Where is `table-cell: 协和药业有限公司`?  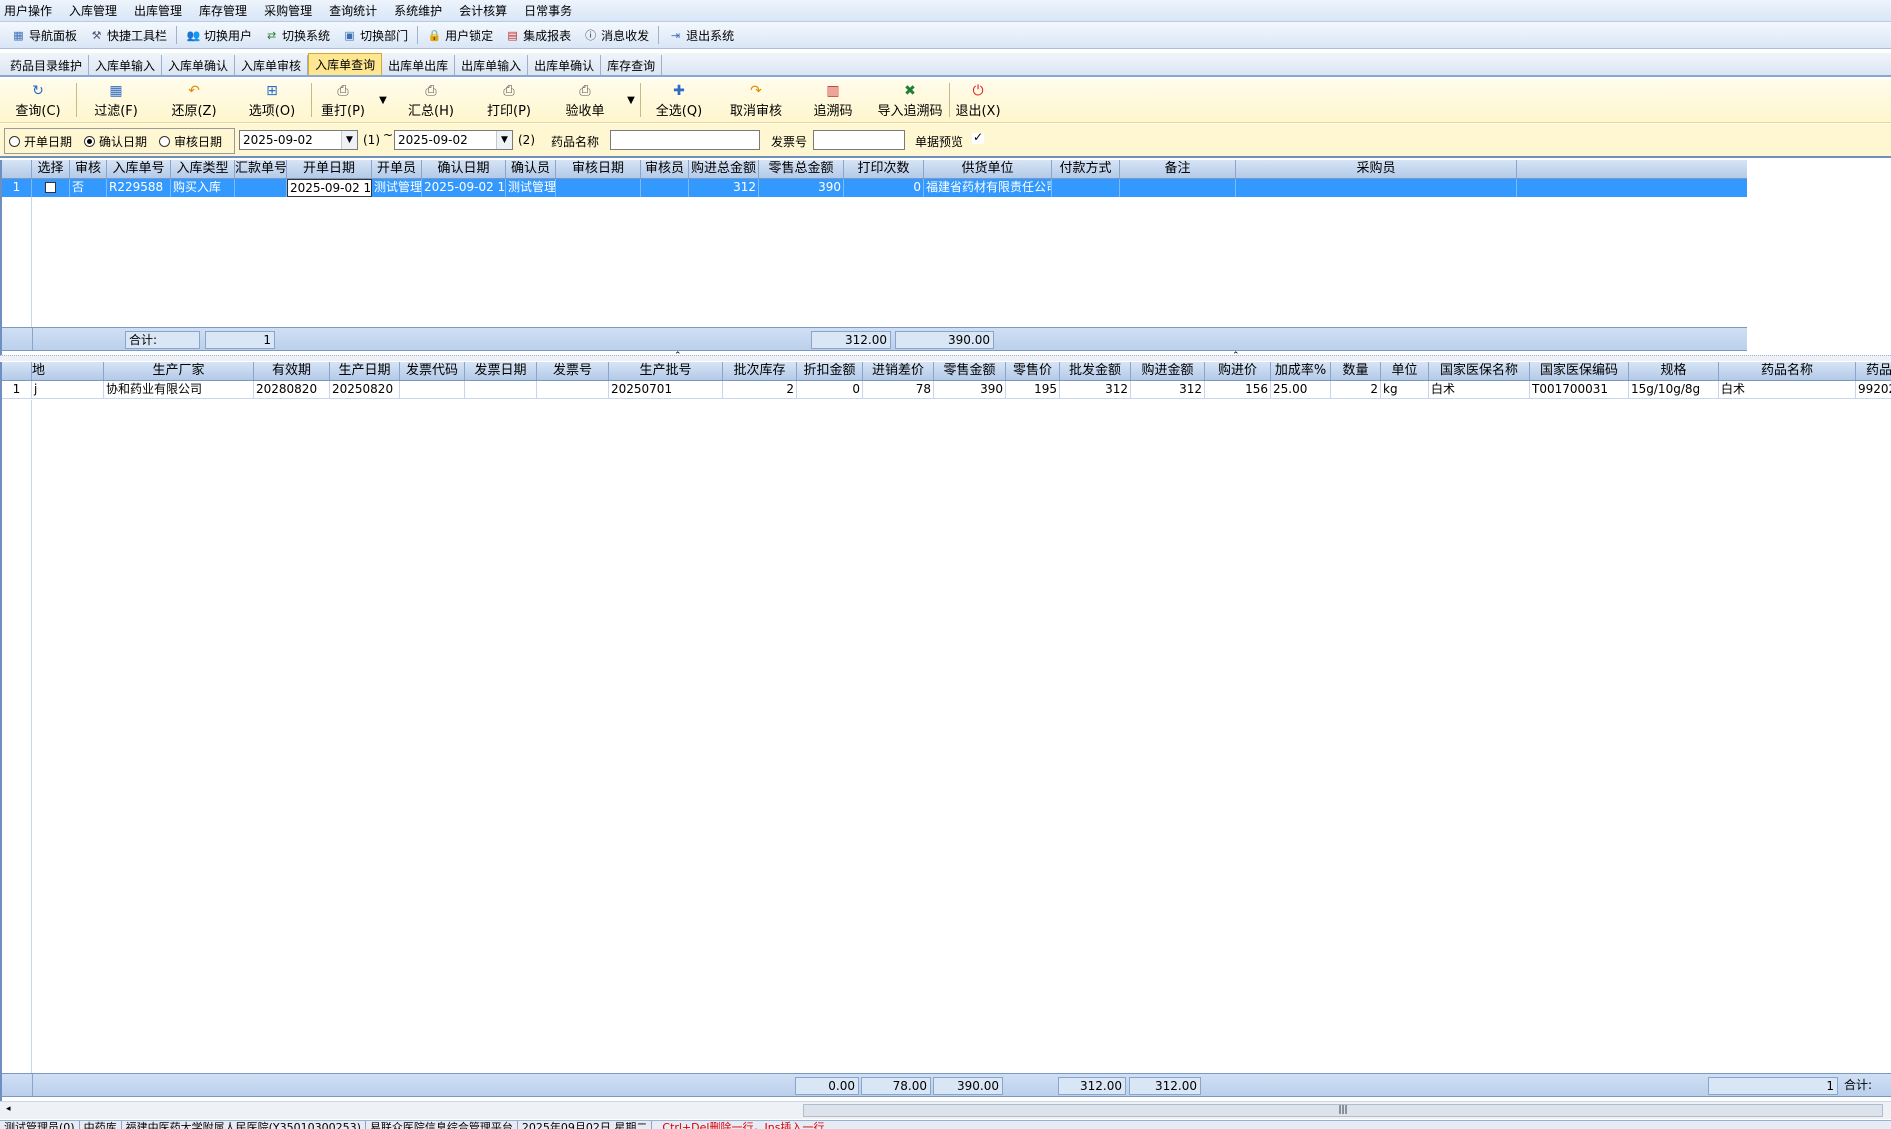 table-cell: 协和药业有限公司 is located at coordinates (179, 389).